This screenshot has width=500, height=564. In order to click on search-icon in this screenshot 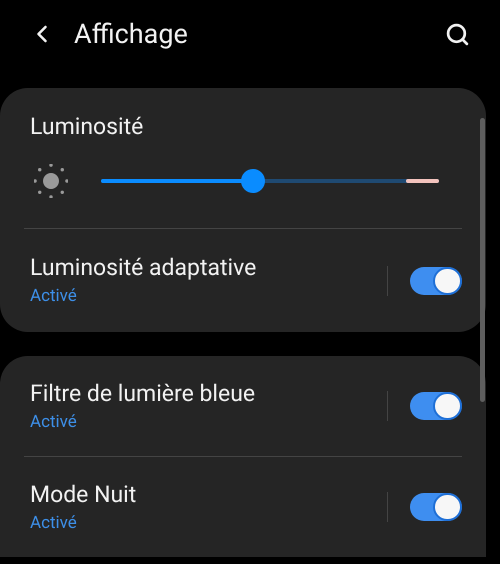, I will do `click(457, 34)`.